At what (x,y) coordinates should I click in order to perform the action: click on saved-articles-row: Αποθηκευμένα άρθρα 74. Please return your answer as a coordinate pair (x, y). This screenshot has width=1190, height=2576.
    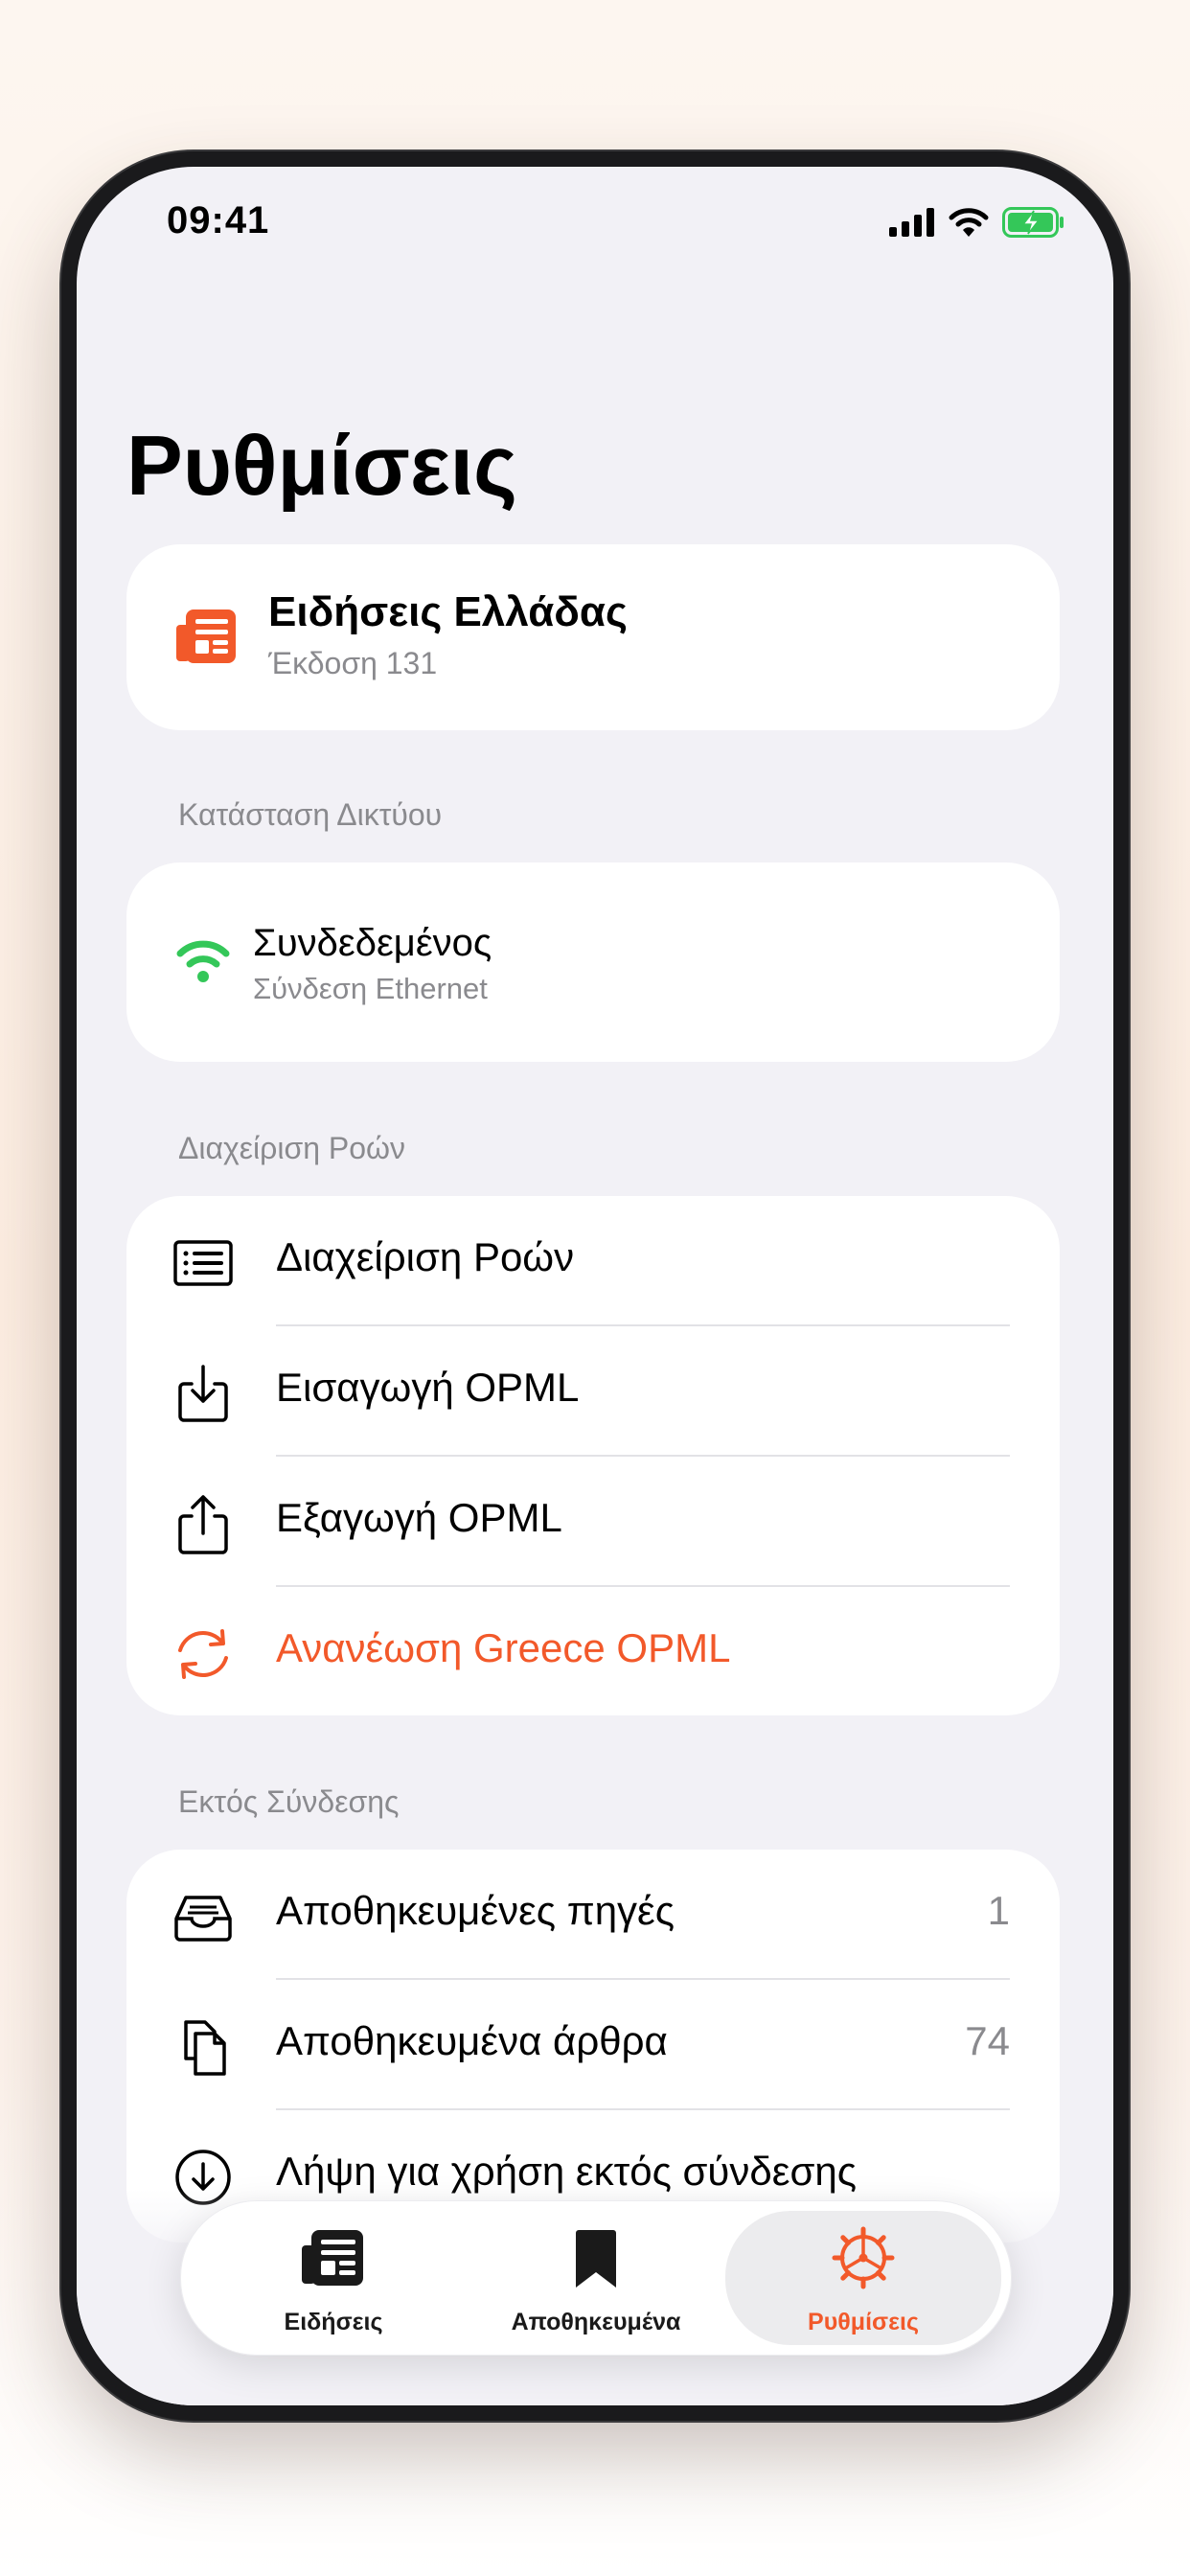
    Looking at the image, I should click on (593, 2045).